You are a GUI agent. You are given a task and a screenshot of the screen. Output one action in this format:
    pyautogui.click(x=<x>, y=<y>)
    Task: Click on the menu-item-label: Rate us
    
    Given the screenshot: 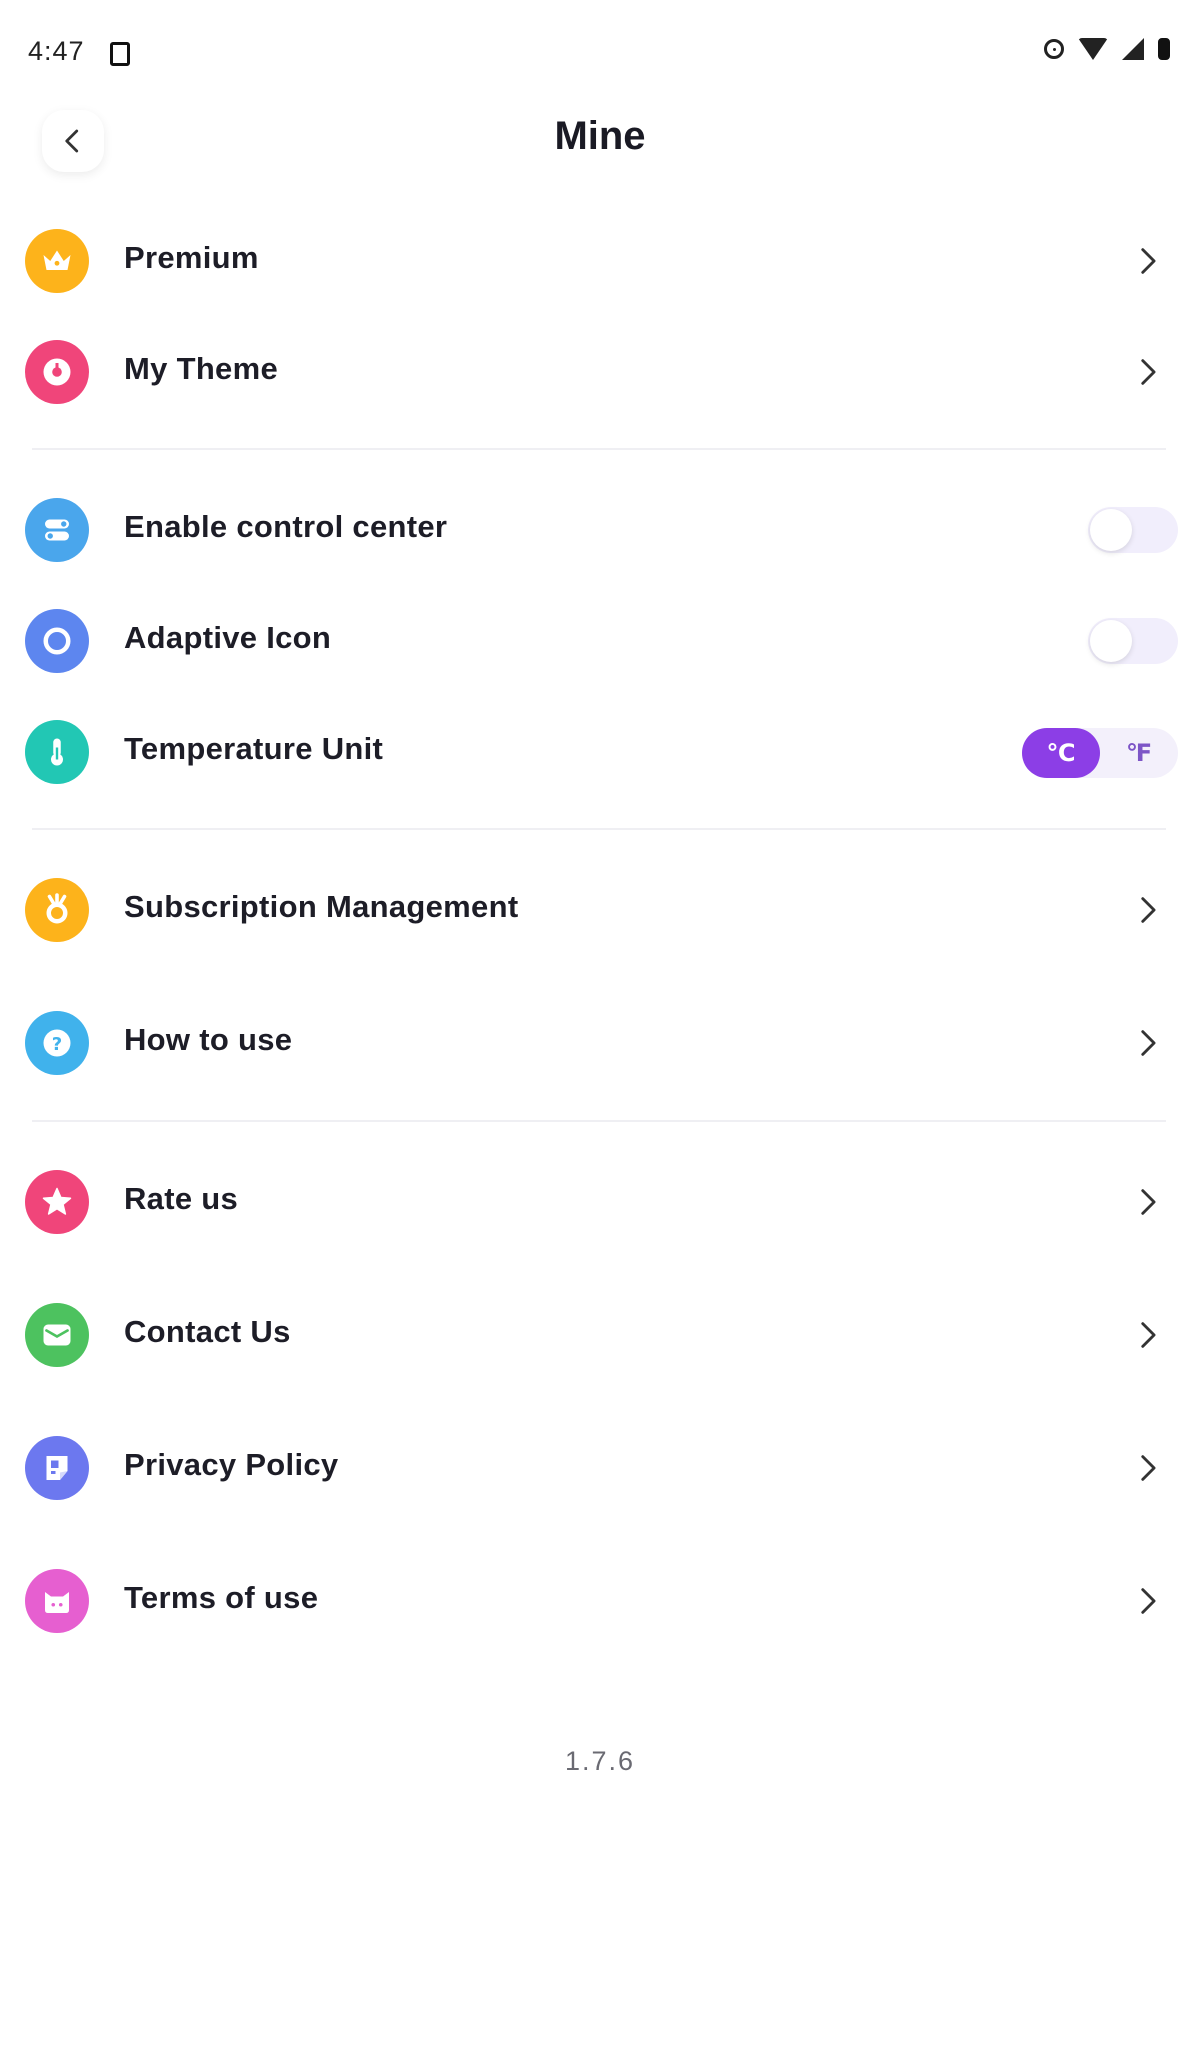 What is the action you would take?
    pyautogui.click(x=181, y=1198)
    